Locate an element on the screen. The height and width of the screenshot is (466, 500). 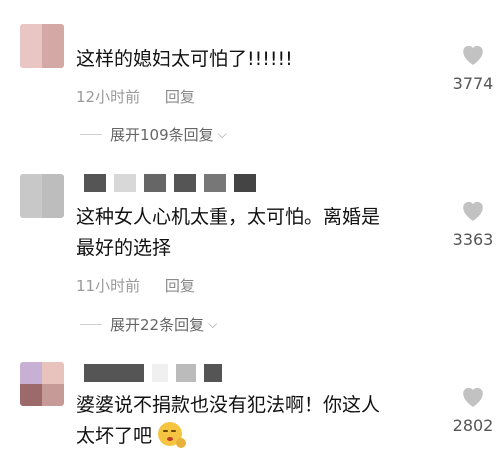
expand-replies-button: 展开22条回复 ⌵ is located at coordinates (148, 324).